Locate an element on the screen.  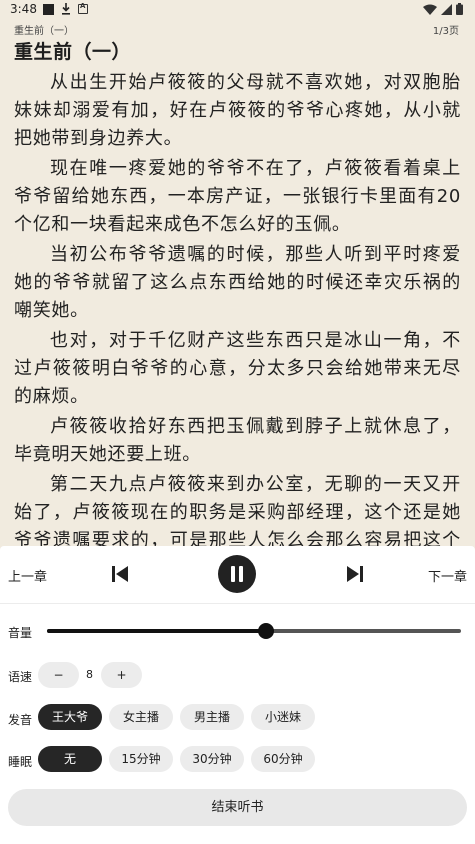
speed-increase-button: + is located at coordinates (121, 675).